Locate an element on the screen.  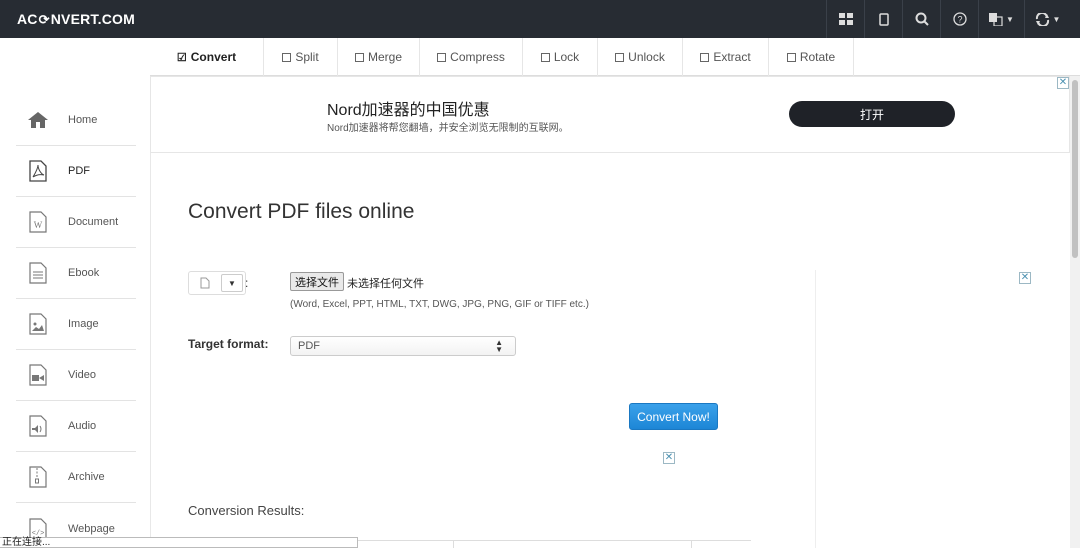
language-icon: ▼ is located at coordinates (1001, 19).